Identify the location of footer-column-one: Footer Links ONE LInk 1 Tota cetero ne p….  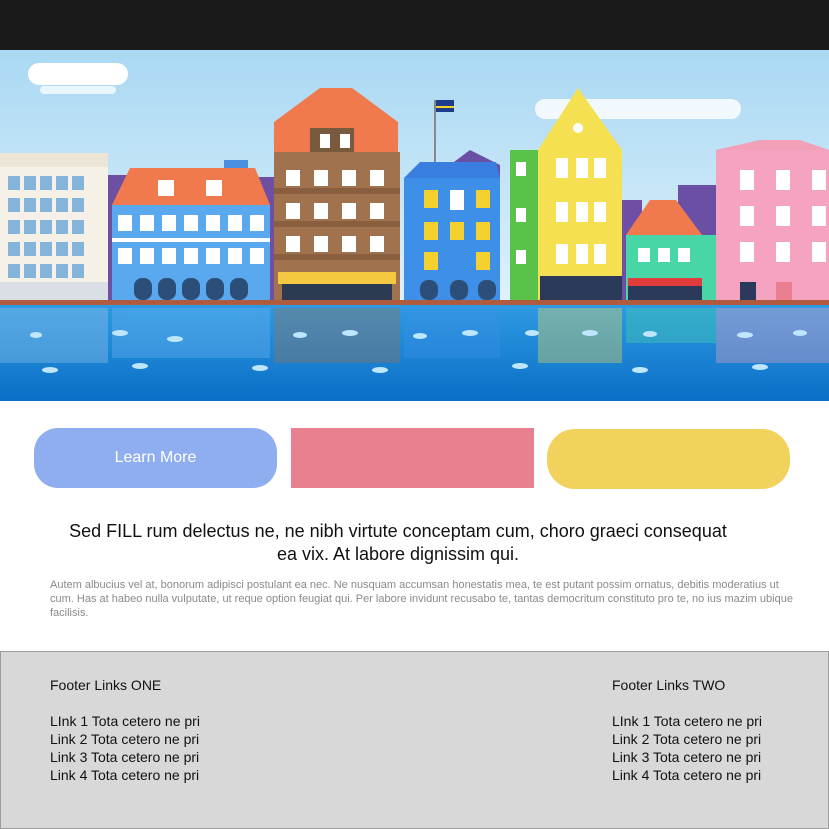
(125, 730).